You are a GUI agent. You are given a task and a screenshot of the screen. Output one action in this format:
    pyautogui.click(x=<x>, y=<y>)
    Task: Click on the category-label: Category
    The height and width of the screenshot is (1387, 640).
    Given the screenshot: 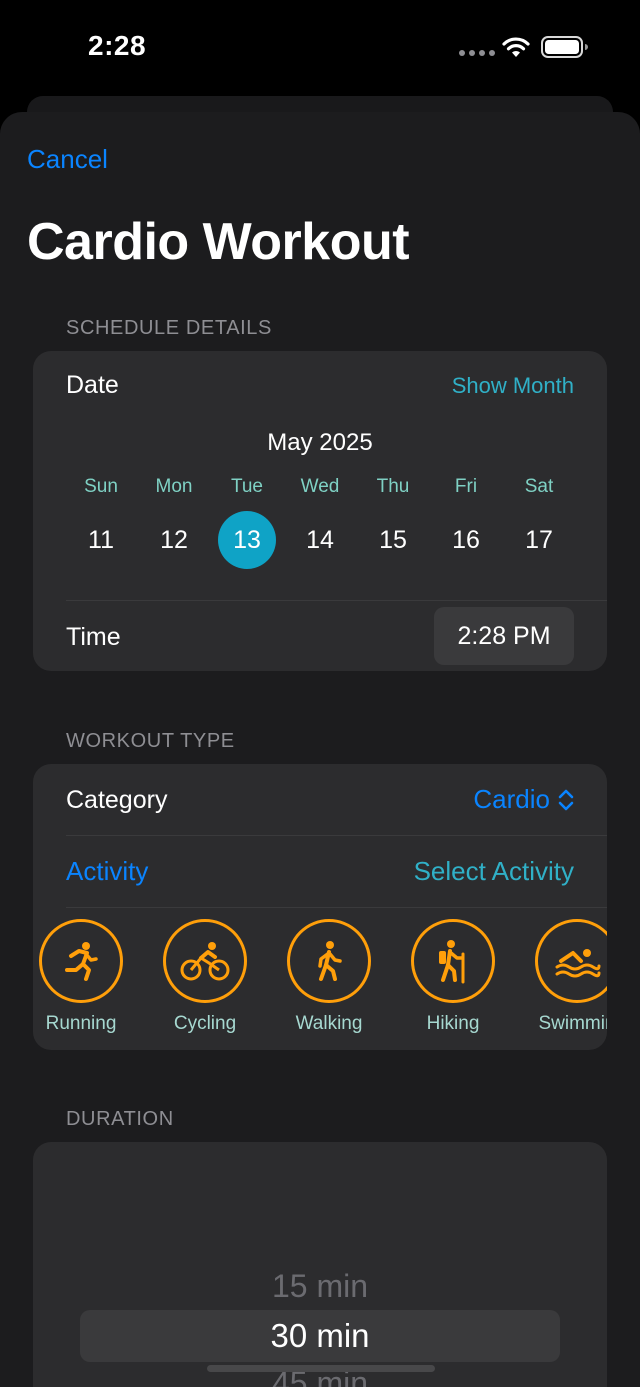 What is the action you would take?
    pyautogui.click(x=117, y=800)
    